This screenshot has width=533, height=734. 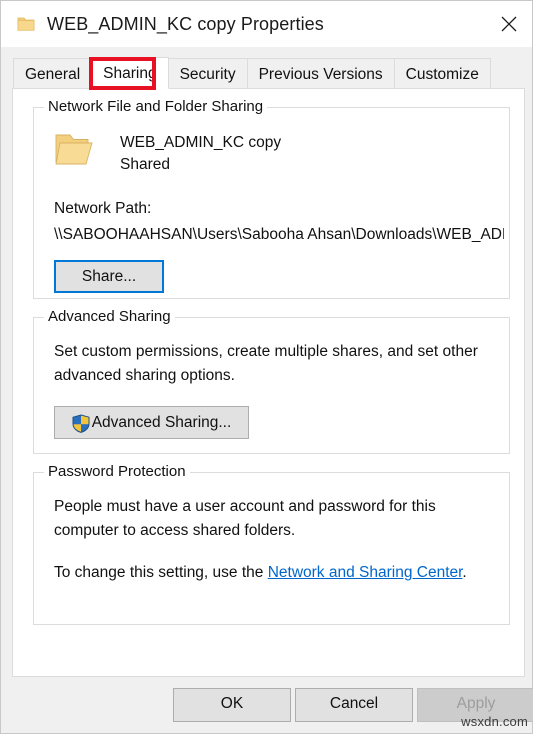 What do you see at coordinates (232, 705) in the screenshot?
I see `ok-button: OK` at bounding box center [232, 705].